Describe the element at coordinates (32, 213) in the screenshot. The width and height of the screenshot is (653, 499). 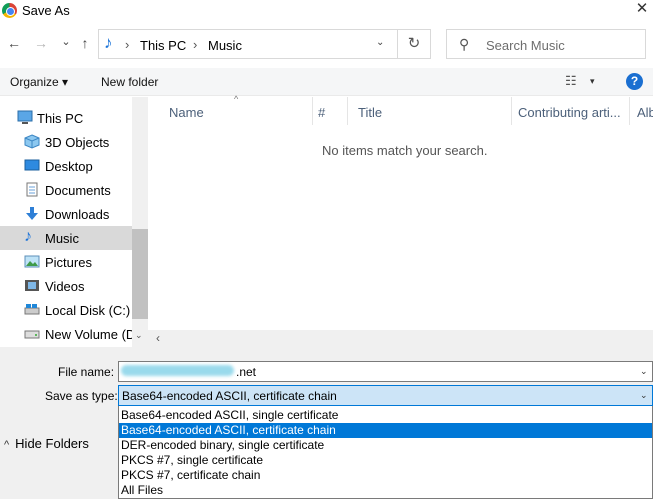
I see `download-icon` at that location.